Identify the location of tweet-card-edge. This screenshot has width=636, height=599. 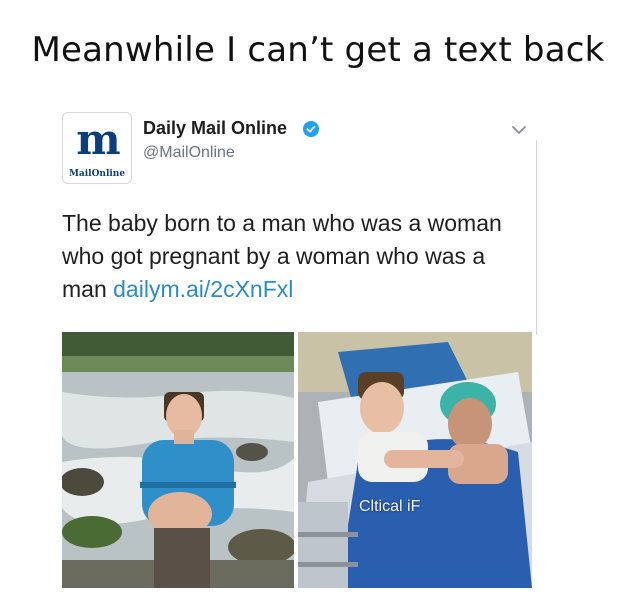
(536, 237).